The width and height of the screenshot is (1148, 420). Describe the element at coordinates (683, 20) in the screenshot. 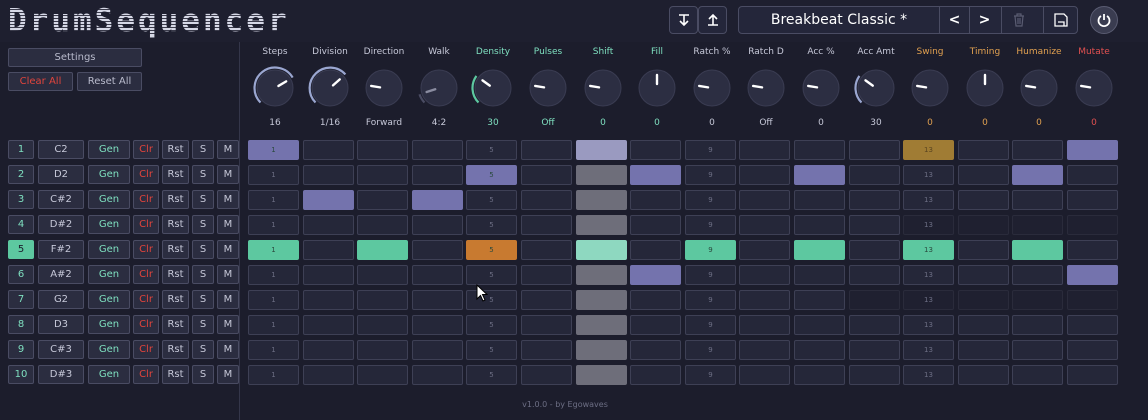

I see `load-preset-button` at that location.